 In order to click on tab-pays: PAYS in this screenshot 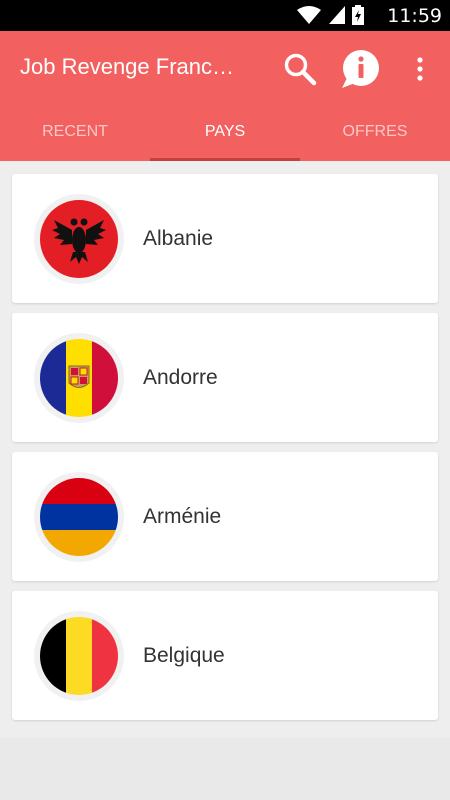, I will do `click(225, 138)`.